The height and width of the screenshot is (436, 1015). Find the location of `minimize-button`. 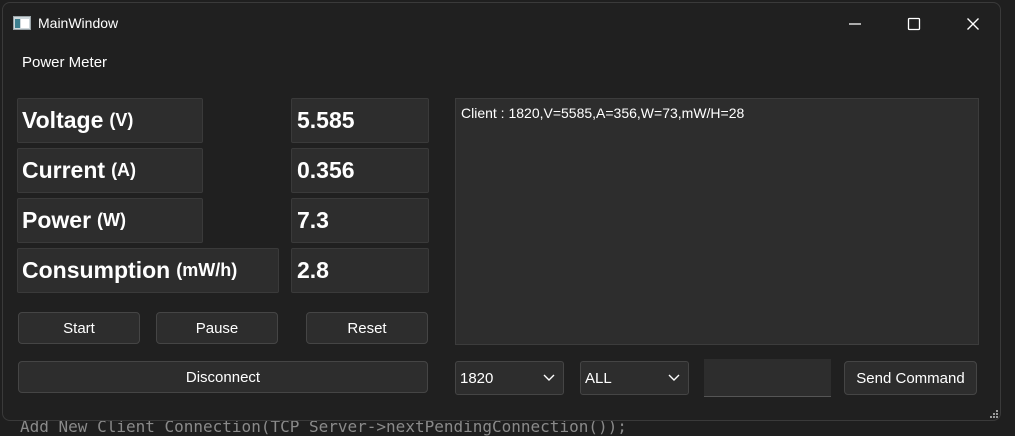

minimize-button is located at coordinates (855, 24).